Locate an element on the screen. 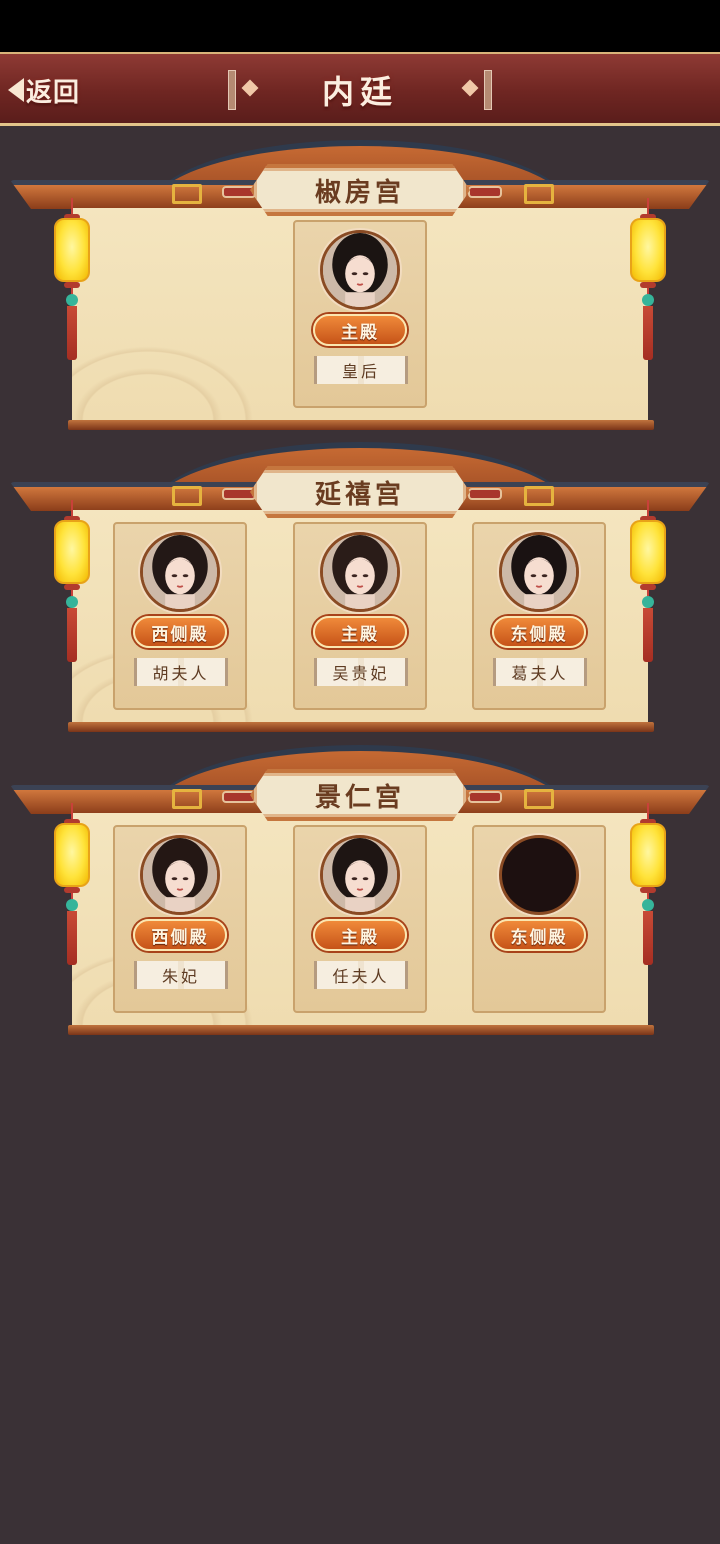  back-label: 返回 is located at coordinates (53, 92).